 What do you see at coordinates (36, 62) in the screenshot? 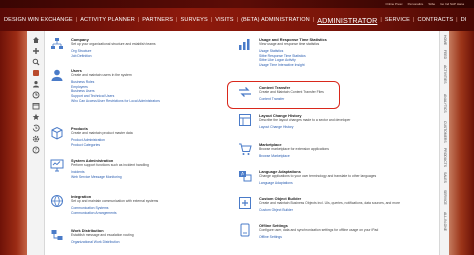
I see `search-icon` at bounding box center [36, 62].